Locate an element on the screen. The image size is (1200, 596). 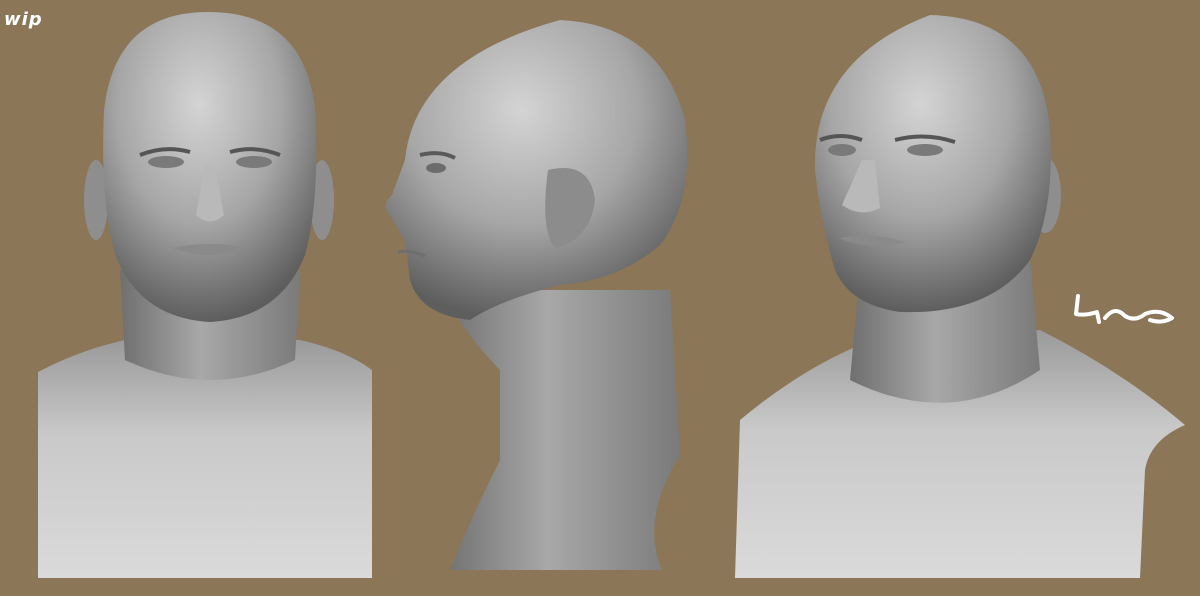
signature-icon is located at coordinates (1124, 309).